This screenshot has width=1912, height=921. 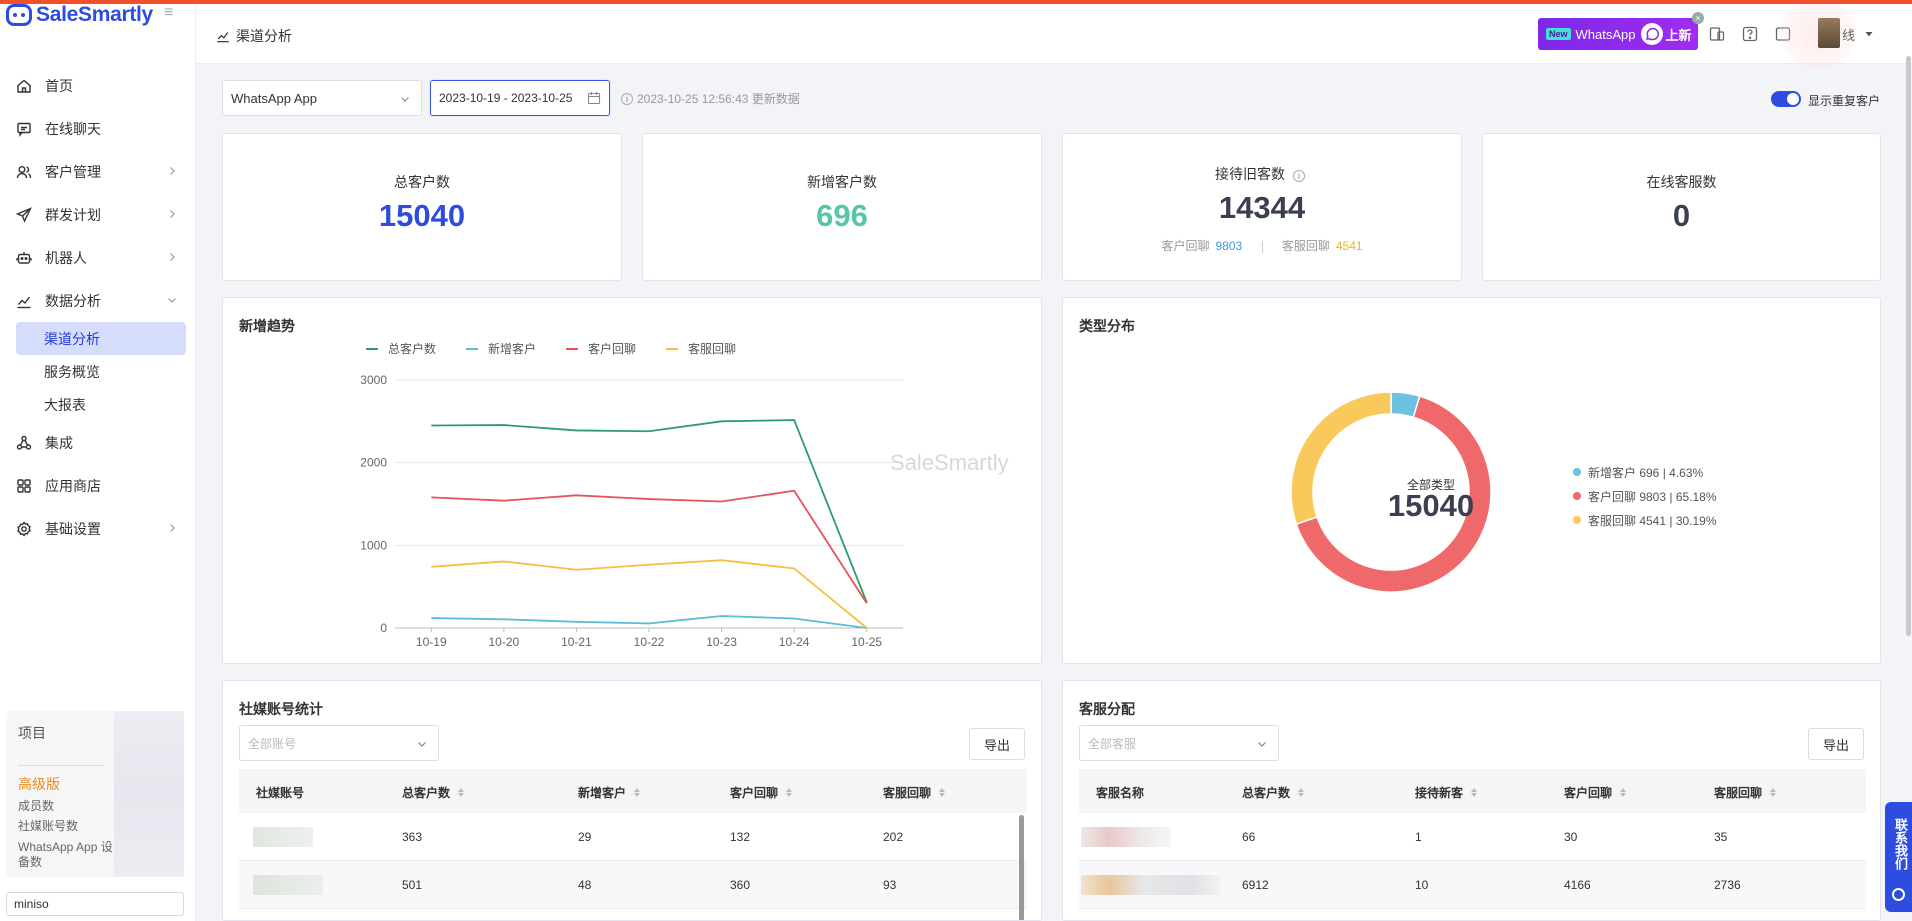 What do you see at coordinates (1262, 207) in the screenshot?
I see `stat-value: 14344` at bounding box center [1262, 207].